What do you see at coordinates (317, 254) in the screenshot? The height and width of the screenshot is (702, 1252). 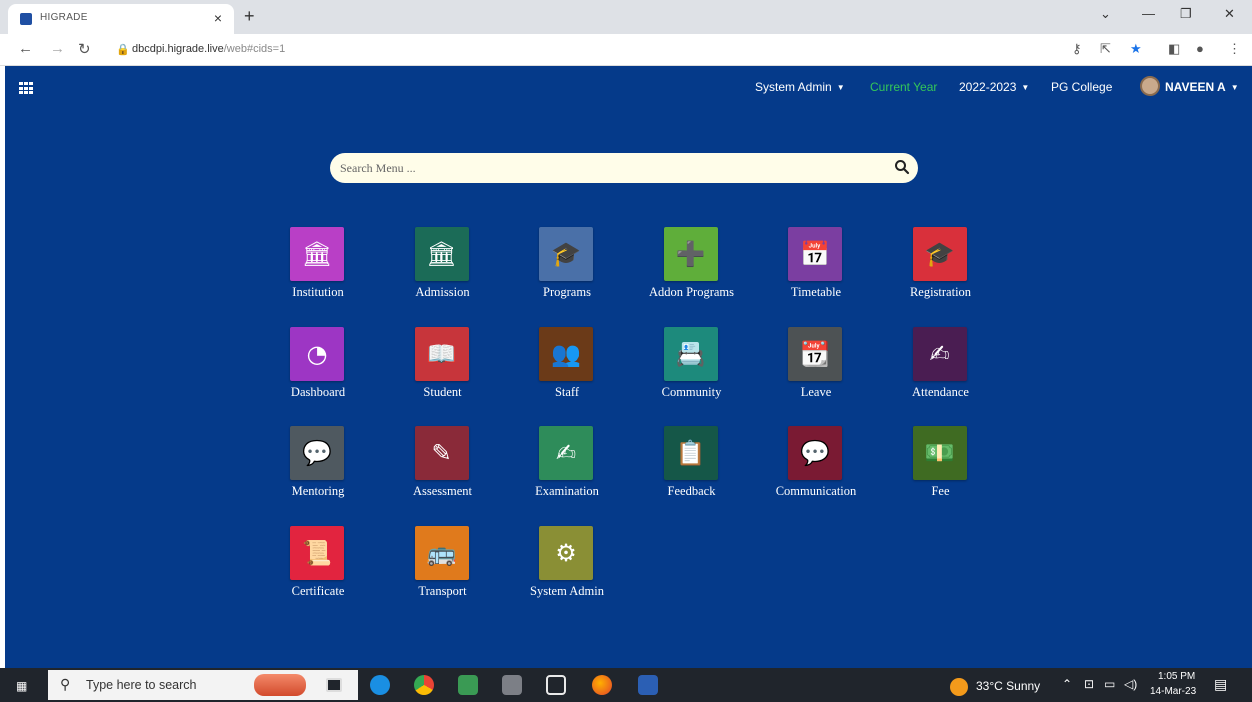 I see `institution-icon: 🏛` at bounding box center [317, 254].